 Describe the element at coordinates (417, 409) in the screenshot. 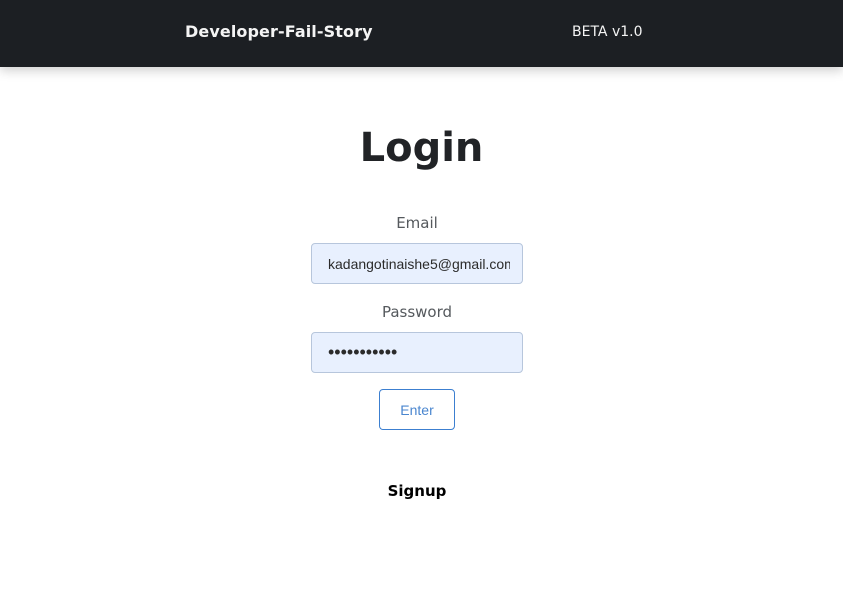

I see `enter-button: Enter` at that location.